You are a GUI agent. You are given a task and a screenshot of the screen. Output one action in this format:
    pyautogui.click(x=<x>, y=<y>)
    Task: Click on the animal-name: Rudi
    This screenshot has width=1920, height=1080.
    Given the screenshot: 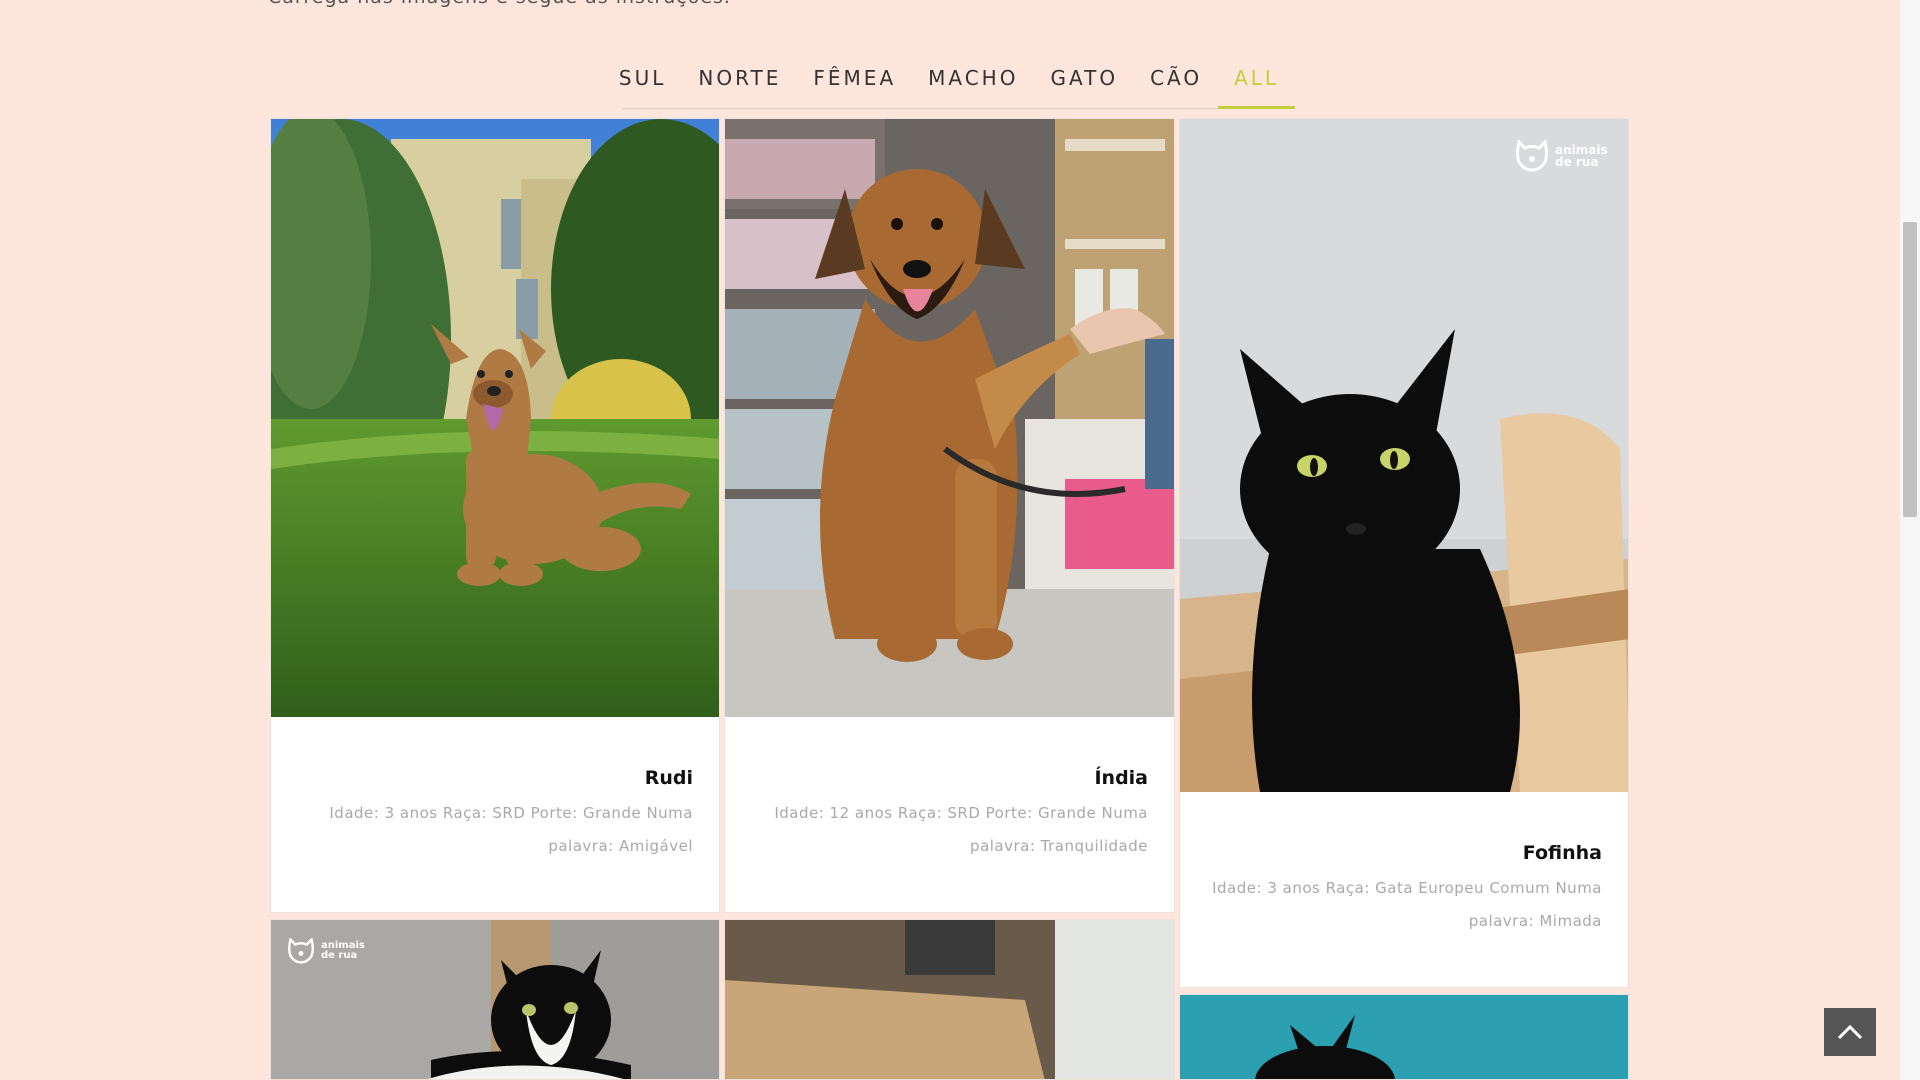 What is the action you would take?
    pyautogui.click(x=495, y=778)
    